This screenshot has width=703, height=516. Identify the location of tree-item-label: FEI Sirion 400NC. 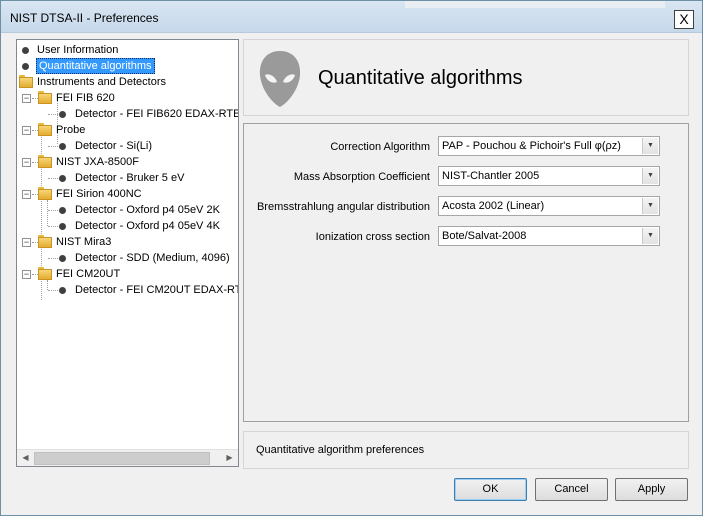
(99, 194).